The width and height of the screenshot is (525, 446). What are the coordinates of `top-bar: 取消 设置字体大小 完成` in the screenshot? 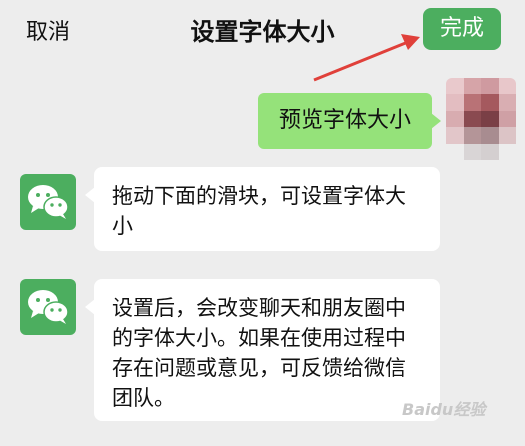 It's located at (262, 29).